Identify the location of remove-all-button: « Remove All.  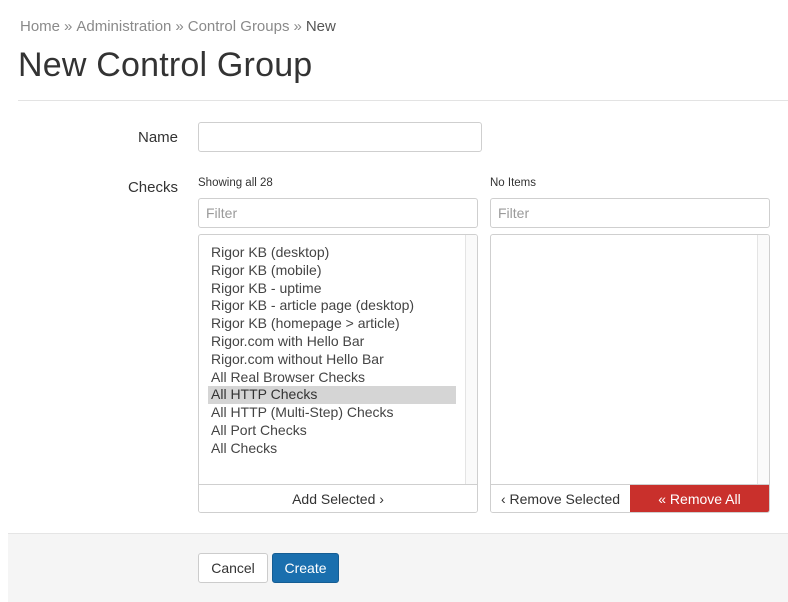
(699, 498).